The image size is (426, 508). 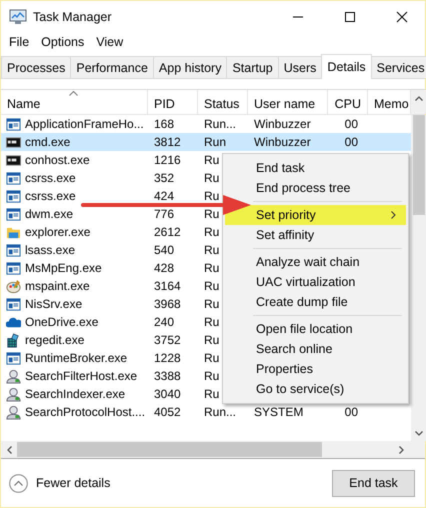 What do you see at coordinates (62, 42) in the screenshot?
I see `menu-item: Options` at bounding box center [62, 42].